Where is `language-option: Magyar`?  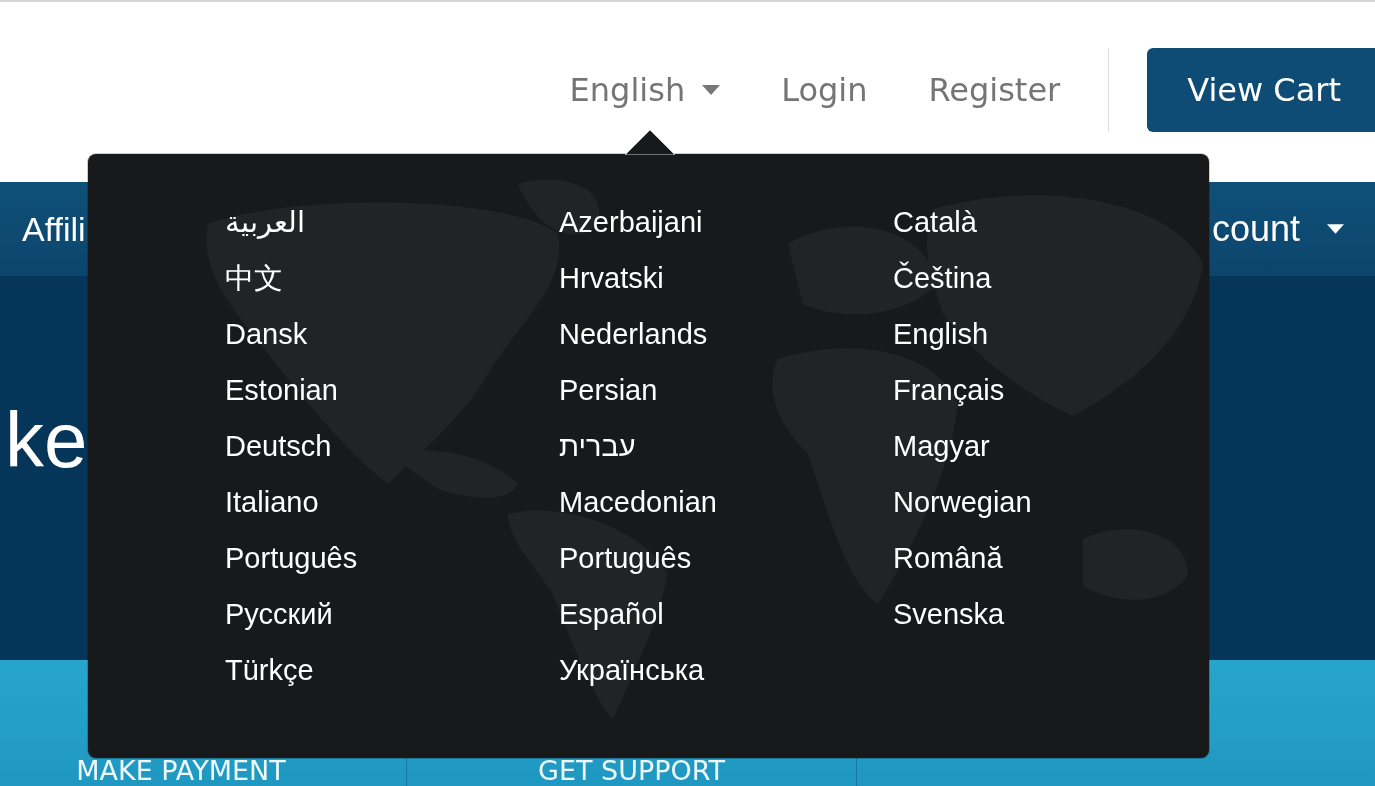 language-option: Magyar is located at coordinates (941, 446).